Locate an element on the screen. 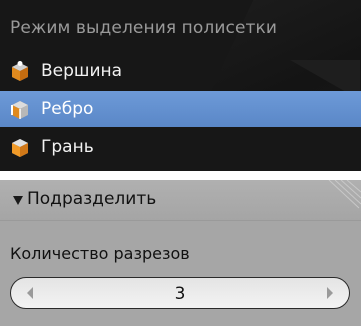 The image size is (361, 326). number-of-cuts-value: 3 is located at coordinates (180, 294).